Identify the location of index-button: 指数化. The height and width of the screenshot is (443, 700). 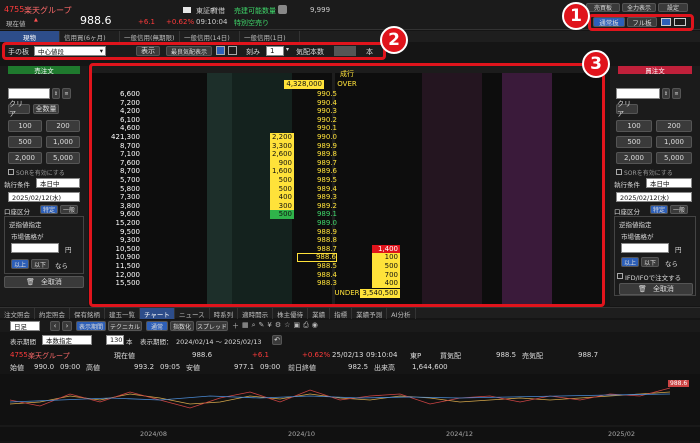
(182, 326).